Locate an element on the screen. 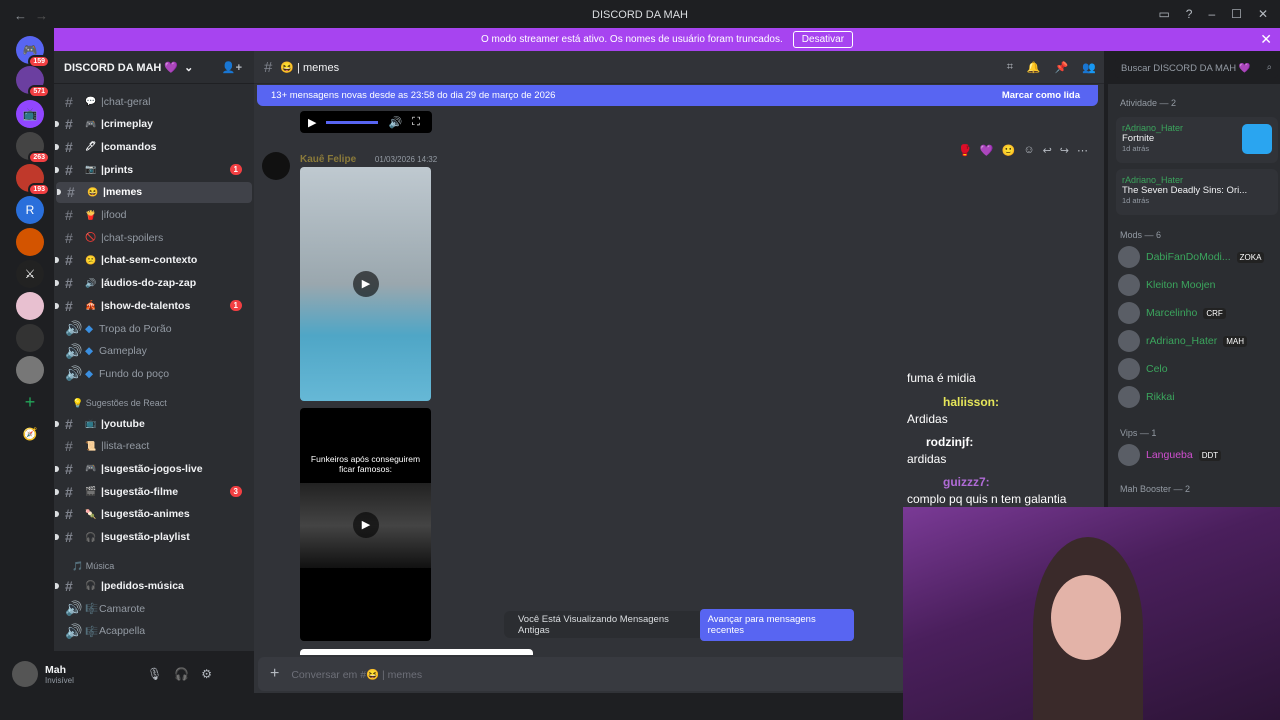 This screenshot has height=720, width=1280. speaker-icon: 🔊 is located at coordinates (74, 630).